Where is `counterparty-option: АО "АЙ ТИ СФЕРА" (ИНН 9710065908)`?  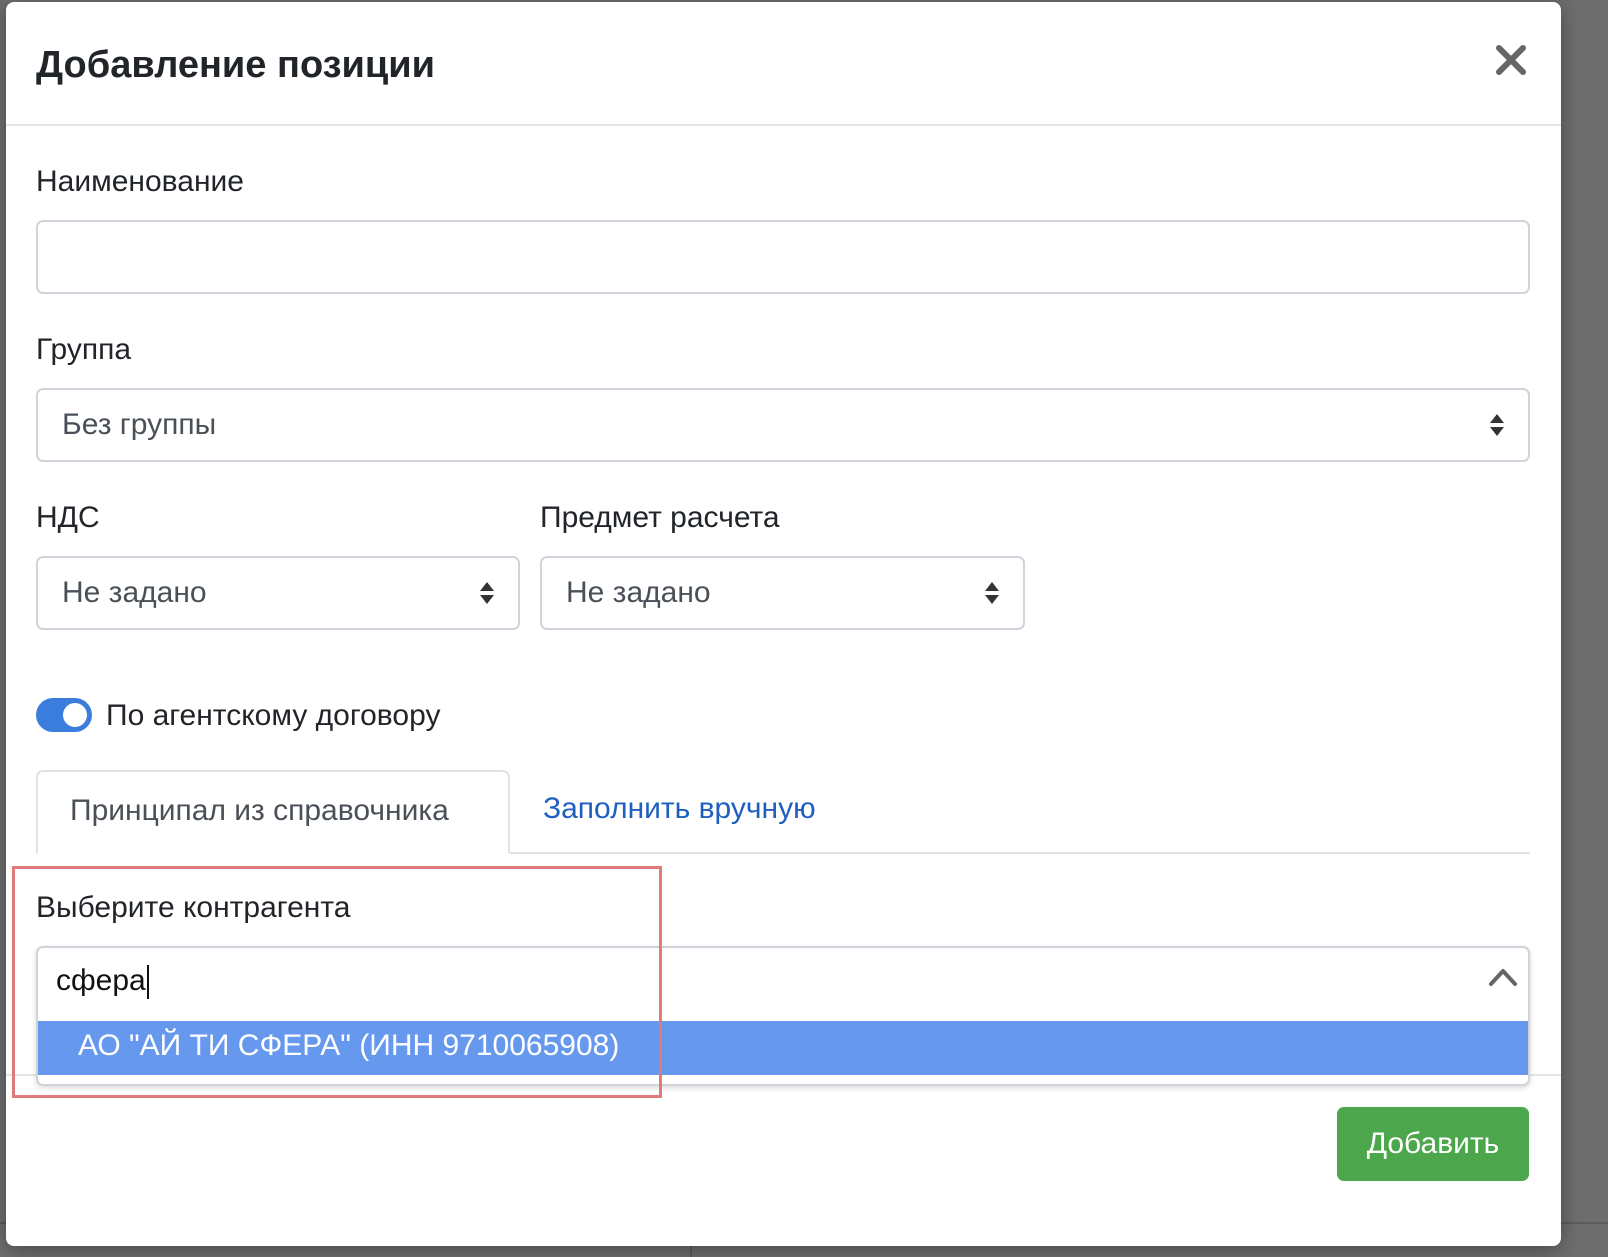 counterparty-option: АО "АЙ ТИ СФЕРА" (ИНН 9710065908) is located at coordinates (783, 1048).